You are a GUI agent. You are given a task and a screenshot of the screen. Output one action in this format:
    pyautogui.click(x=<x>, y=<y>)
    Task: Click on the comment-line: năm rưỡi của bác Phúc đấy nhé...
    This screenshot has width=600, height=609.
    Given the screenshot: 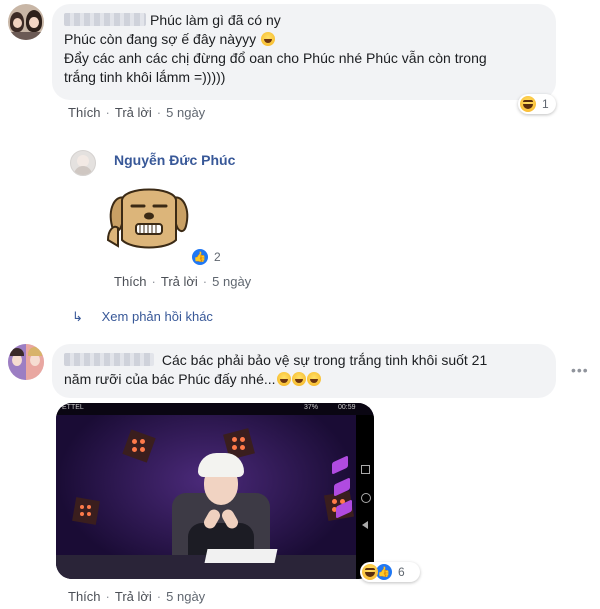 What is the action you would take?
    pyautogui.click(x=304, y=379)
    